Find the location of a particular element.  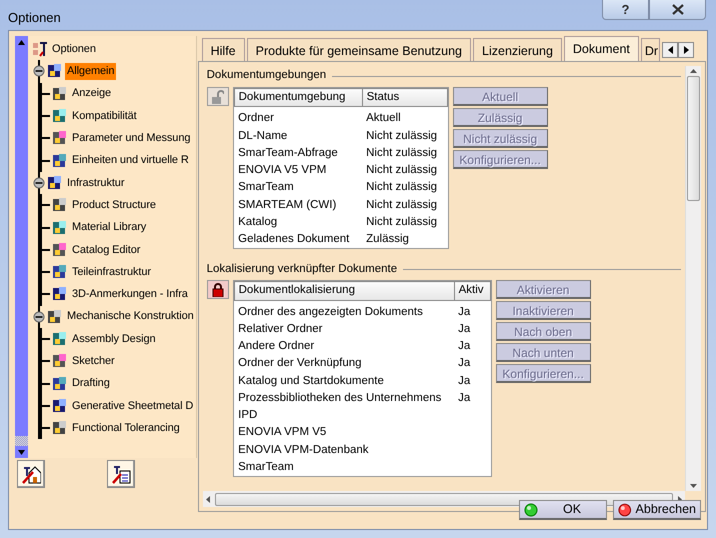

window-title: Optionen is located at coordinates (34, 18).